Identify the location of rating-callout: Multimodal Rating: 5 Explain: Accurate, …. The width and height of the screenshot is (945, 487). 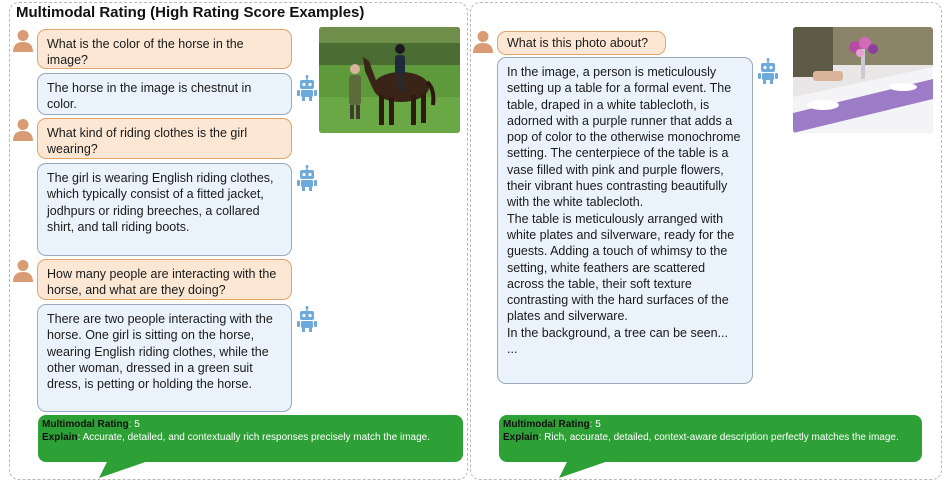
(250, 438).